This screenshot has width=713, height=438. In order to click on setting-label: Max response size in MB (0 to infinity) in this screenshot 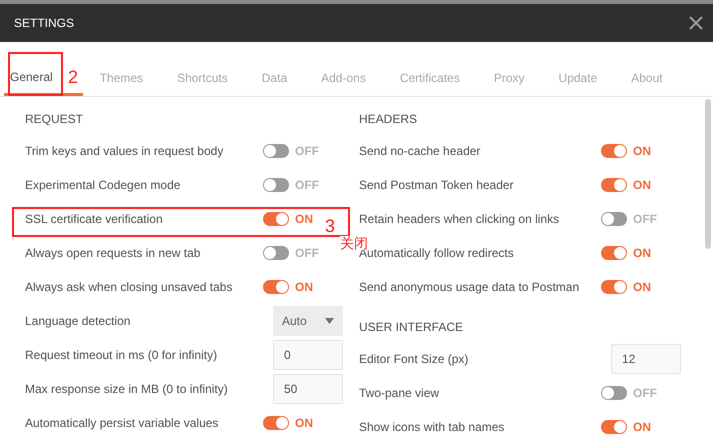, I will do `click(126, 389)`.